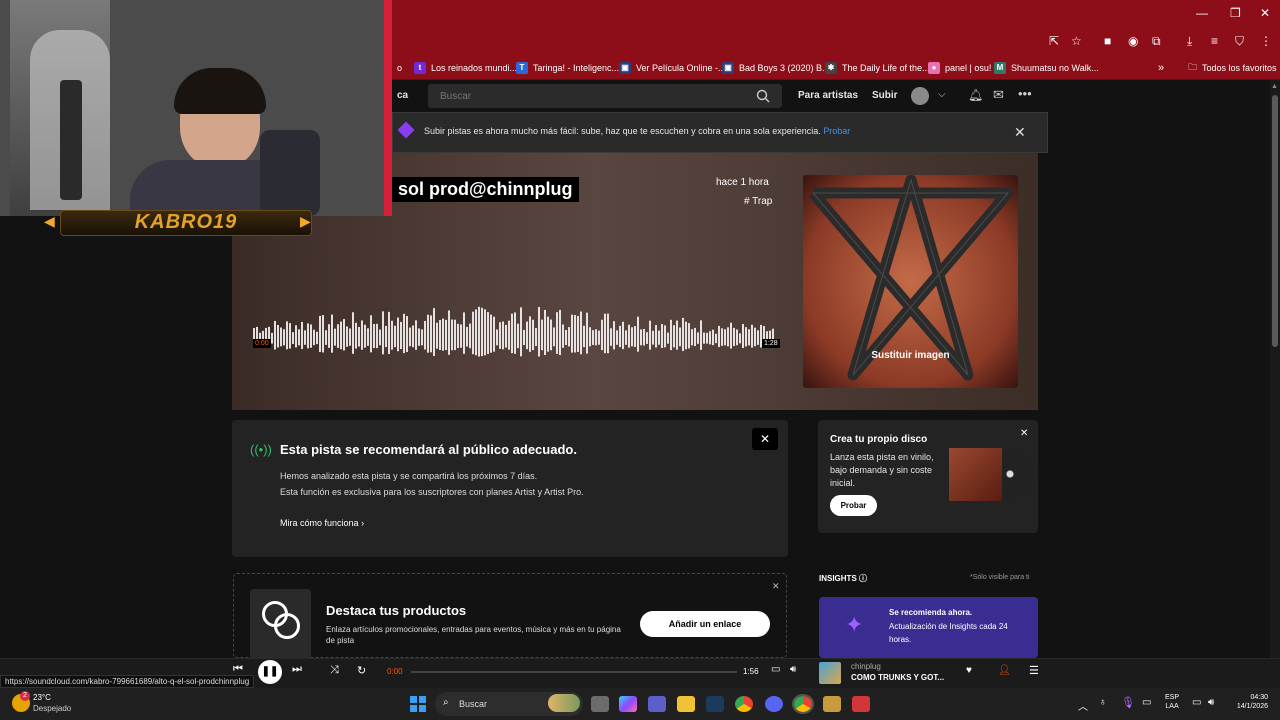  I want to click on extension-icon: ■, so click(1107, 41).